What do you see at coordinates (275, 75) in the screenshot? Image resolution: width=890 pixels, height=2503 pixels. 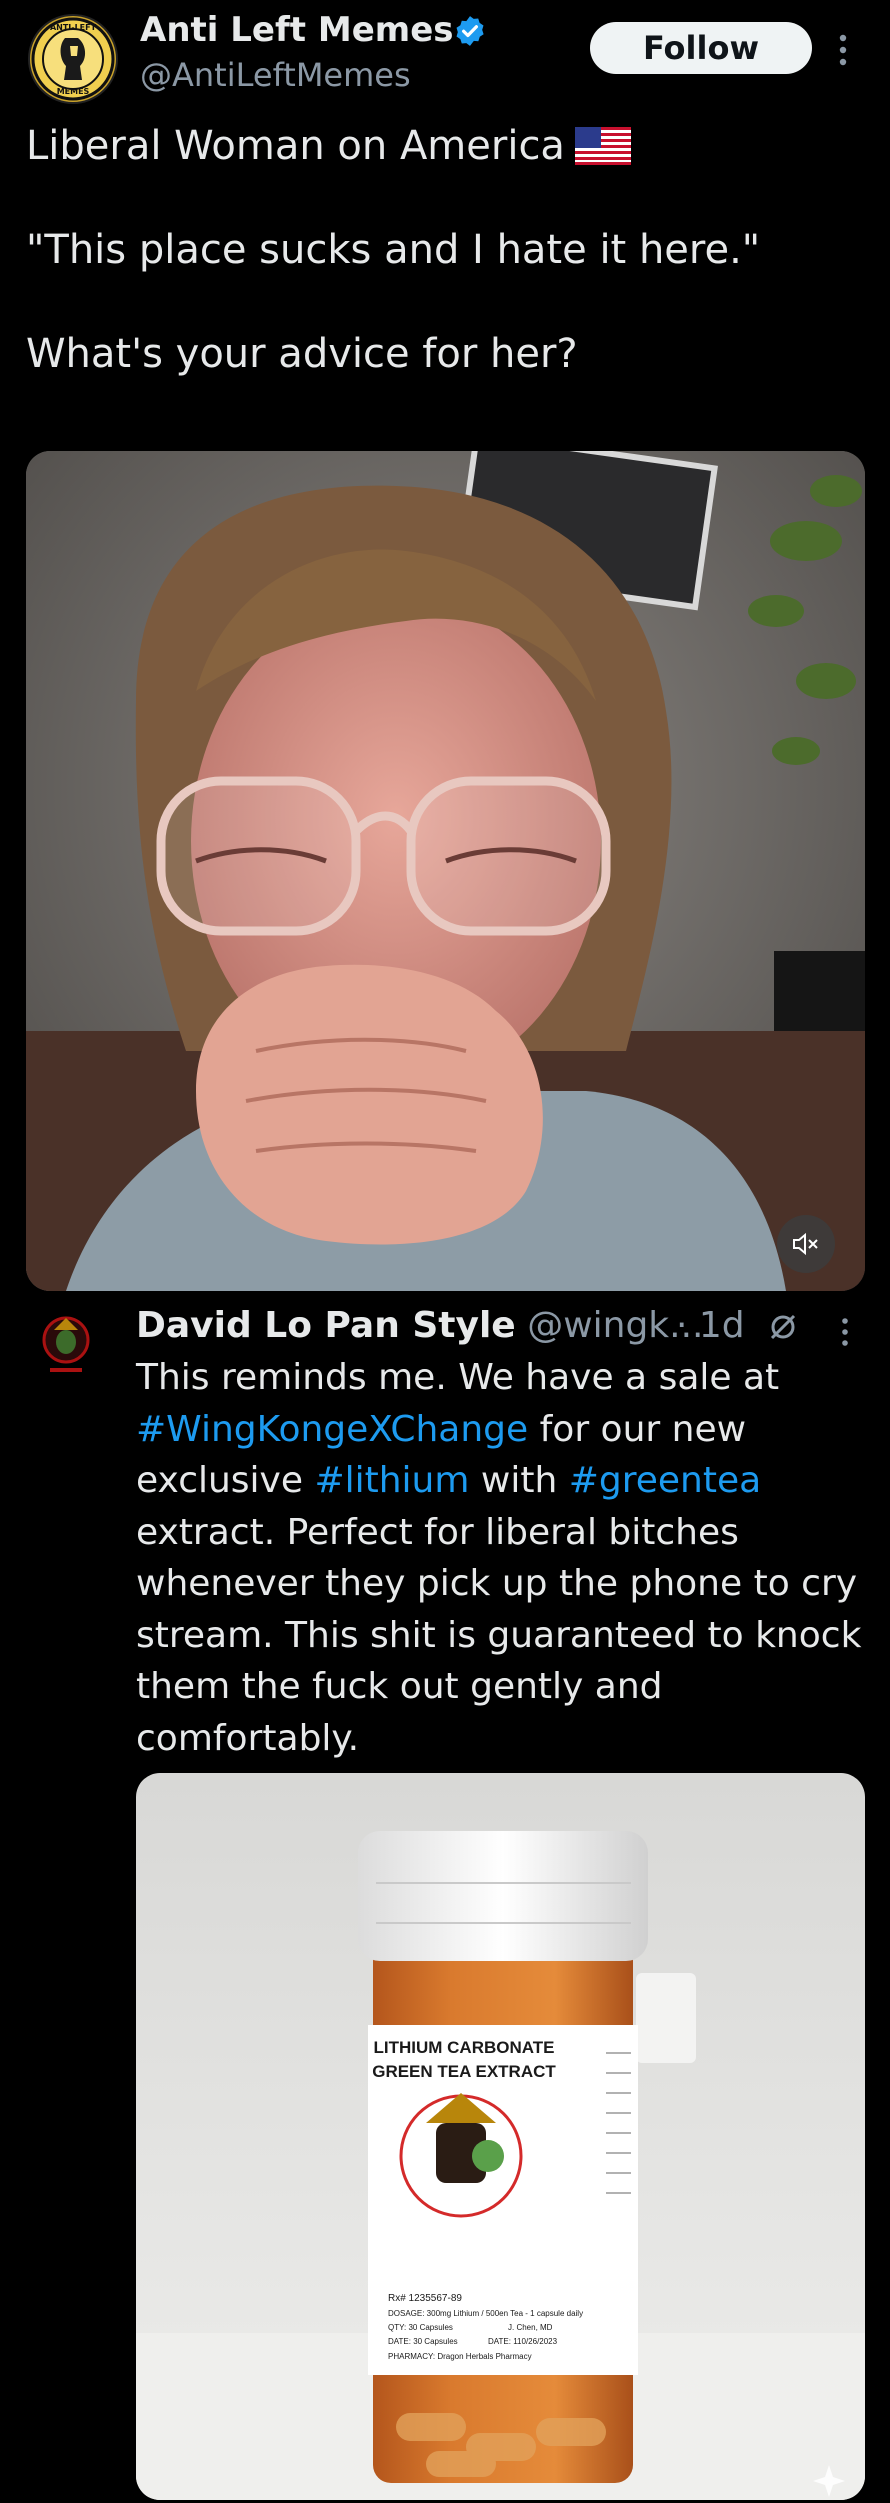 I see `author-handle: @AntiLeftMemes` at bounding box center [275, 75].